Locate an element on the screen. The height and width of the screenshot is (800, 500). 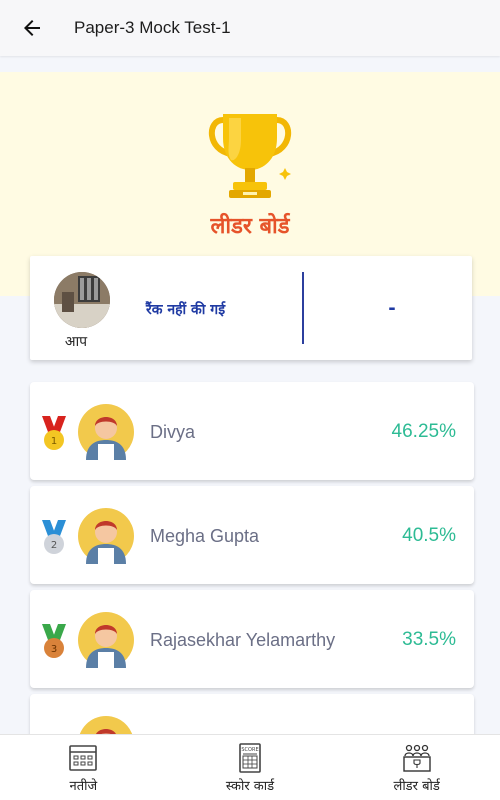
you-label: आप is located at coordinates (76, 342).